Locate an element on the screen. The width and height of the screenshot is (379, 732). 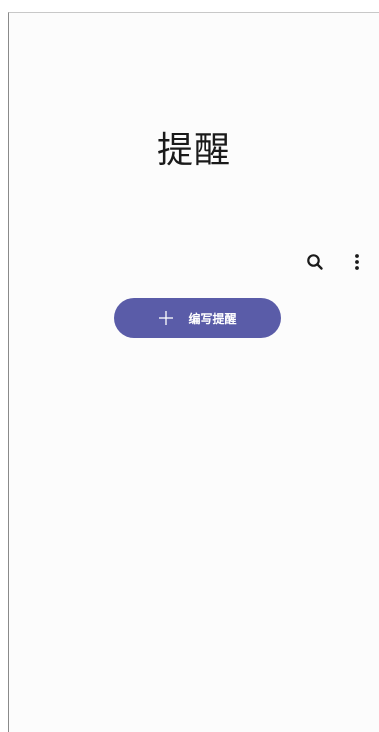
compose-button-label: 编写提醒 is located at coordinates (212, 318).